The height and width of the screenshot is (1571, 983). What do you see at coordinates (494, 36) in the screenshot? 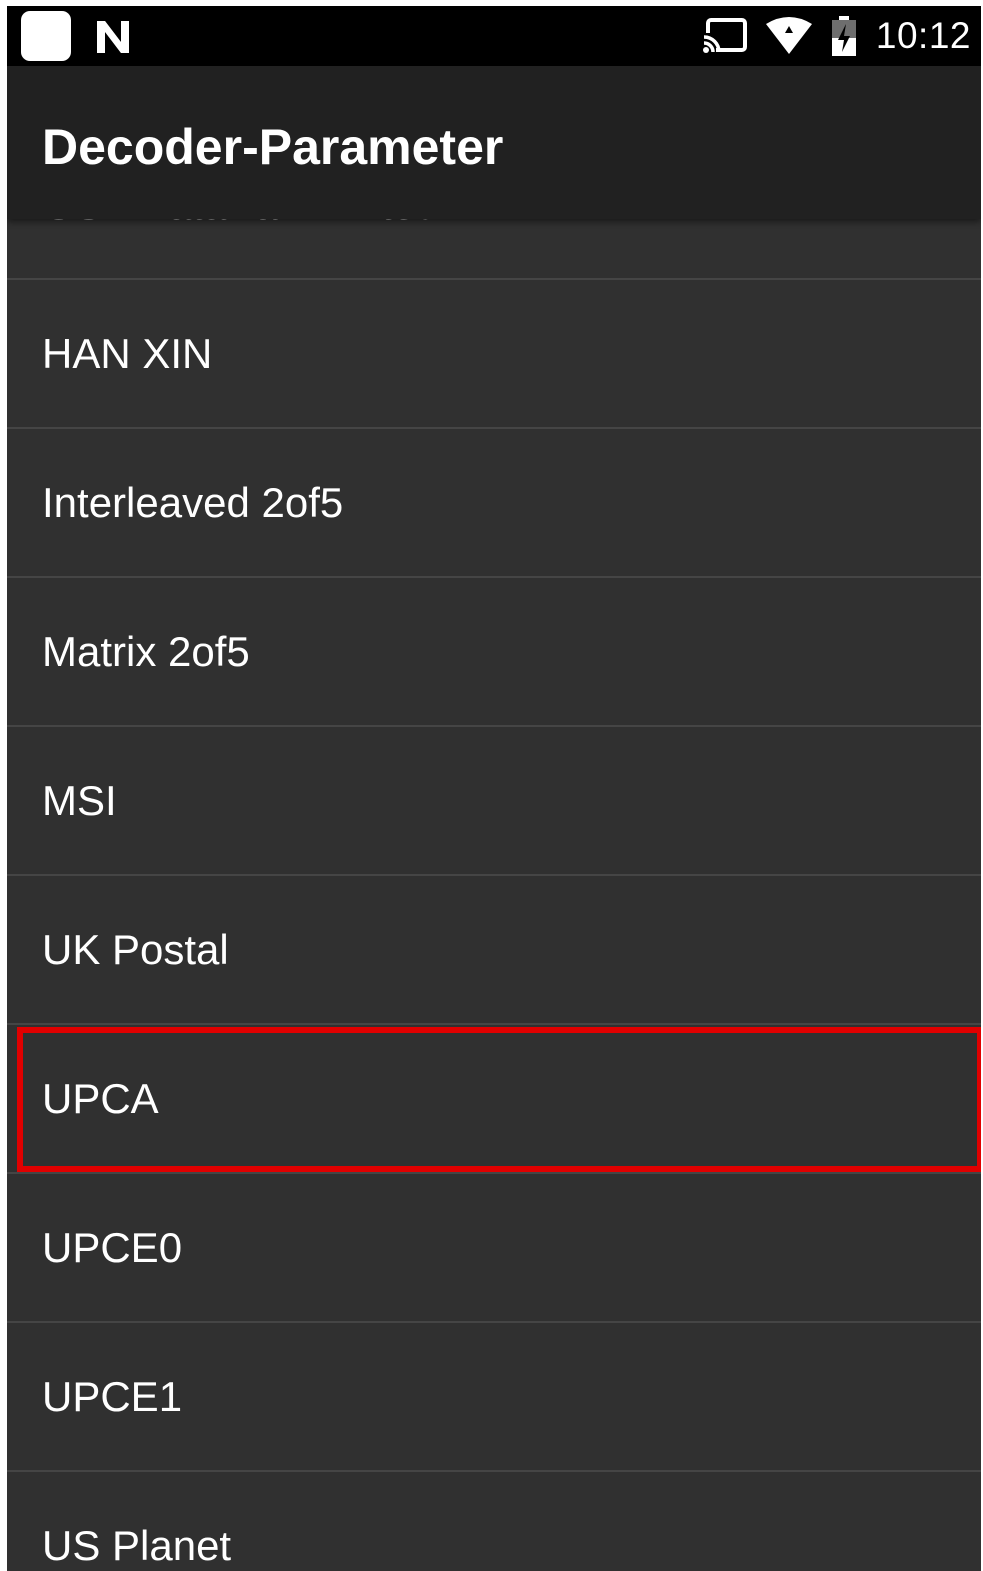
I see `status-bar: 10:12` at bounding box center [494, 36].